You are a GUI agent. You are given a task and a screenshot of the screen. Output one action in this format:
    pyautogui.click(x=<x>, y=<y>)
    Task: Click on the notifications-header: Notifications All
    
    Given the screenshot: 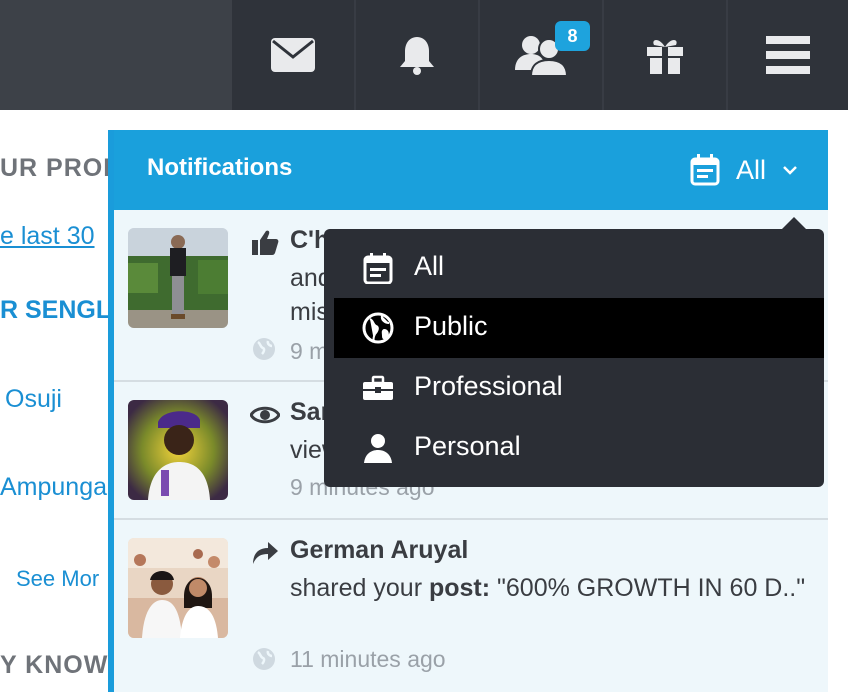 What is the action you would take?
    pyautogui.click(x=471, y=170)
    